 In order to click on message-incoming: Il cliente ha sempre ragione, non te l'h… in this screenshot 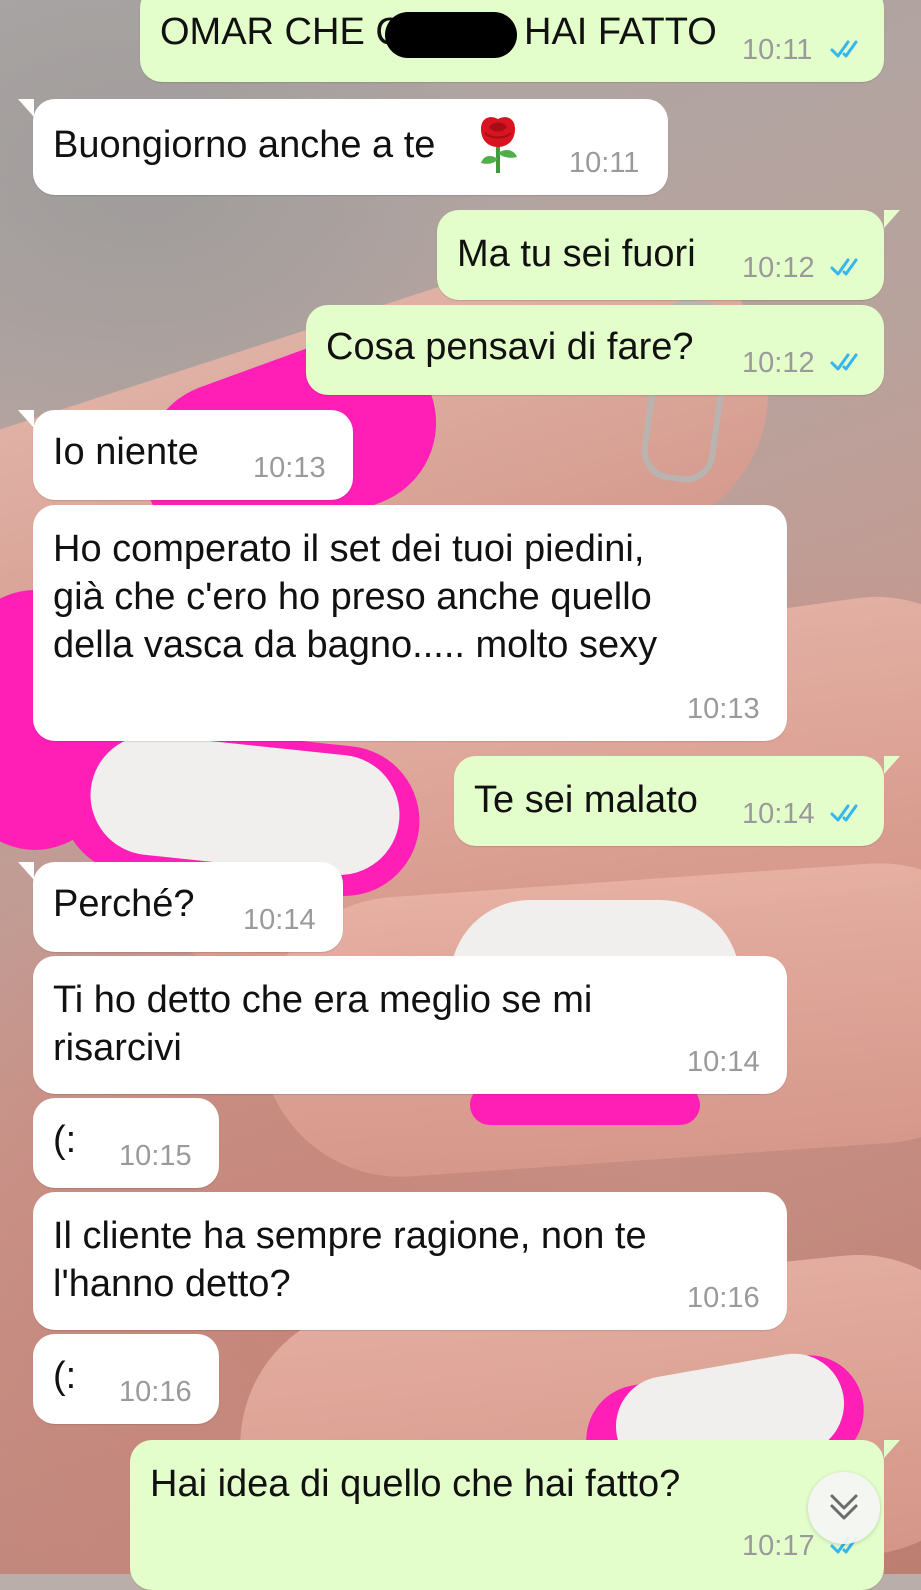, I will do `click(410, 1261)`.